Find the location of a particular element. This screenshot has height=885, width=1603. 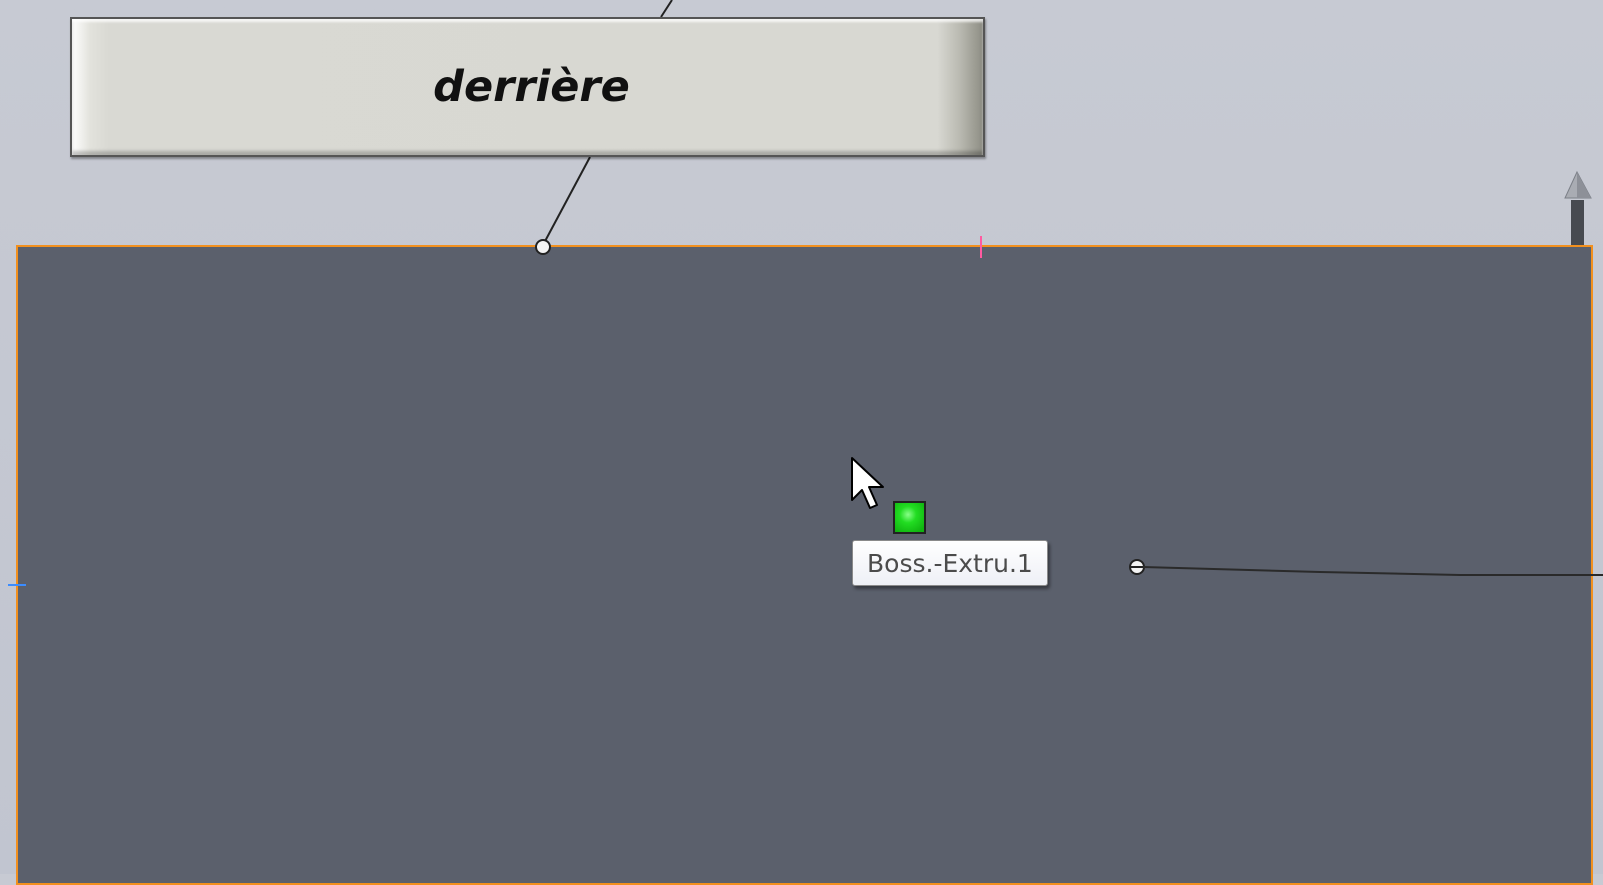

arrow-up-icon is located at coordinates (1578, 207).